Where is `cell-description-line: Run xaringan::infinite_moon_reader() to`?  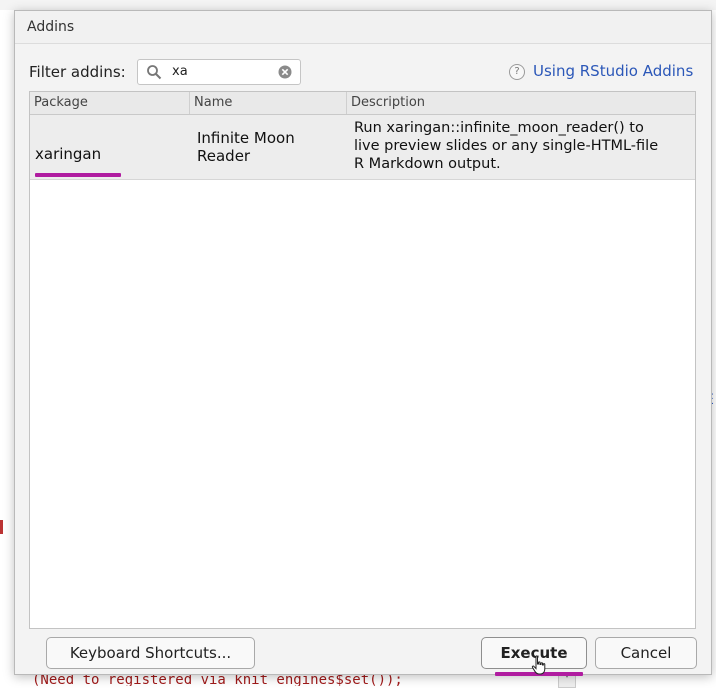 cell-description-line: Run xaringan::infinite_moon_reader() to is located at coordinates (499, 128).